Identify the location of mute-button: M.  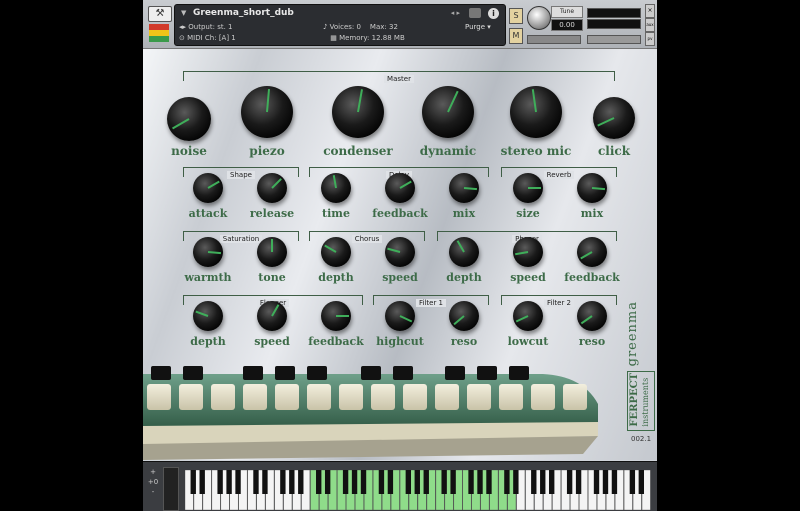
(516, 36).